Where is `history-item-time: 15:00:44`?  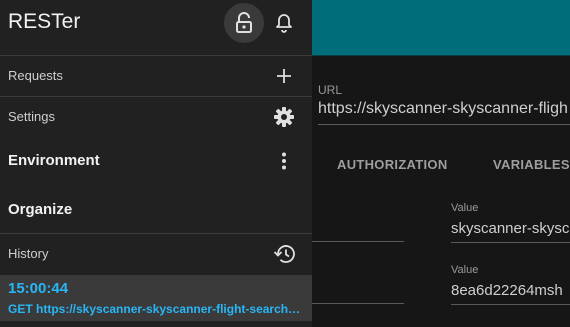
history-item-time: 15:00:44 is located at coordinates (38, 288).